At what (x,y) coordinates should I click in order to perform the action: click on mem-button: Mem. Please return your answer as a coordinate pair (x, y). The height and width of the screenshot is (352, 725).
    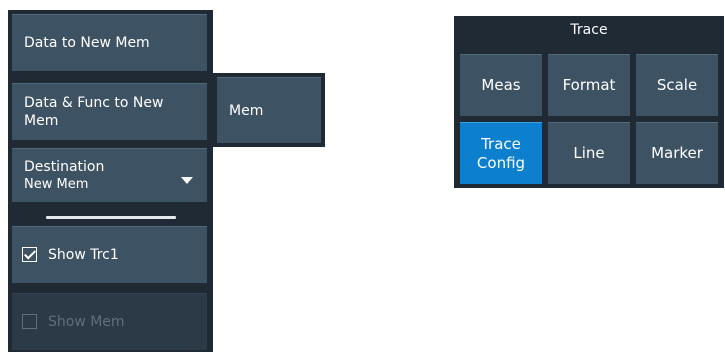
    Looking at the image, I should click on (269, 110).